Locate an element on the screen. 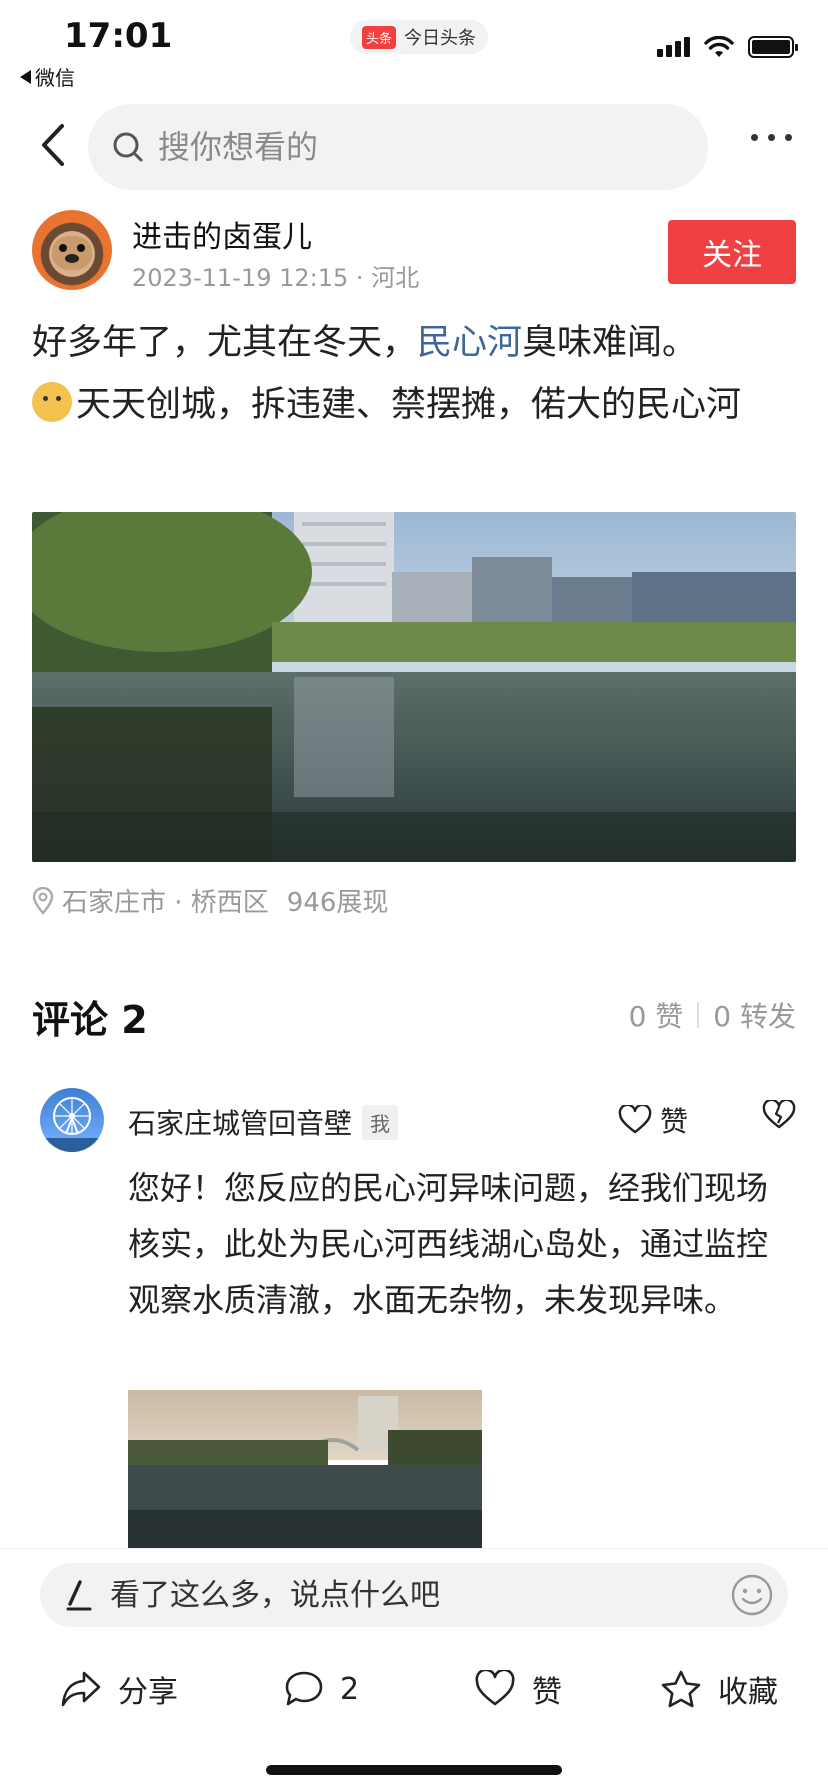  bottom-bar: 分享 2 赞 收藏 is located at coordinates (414, 1670).